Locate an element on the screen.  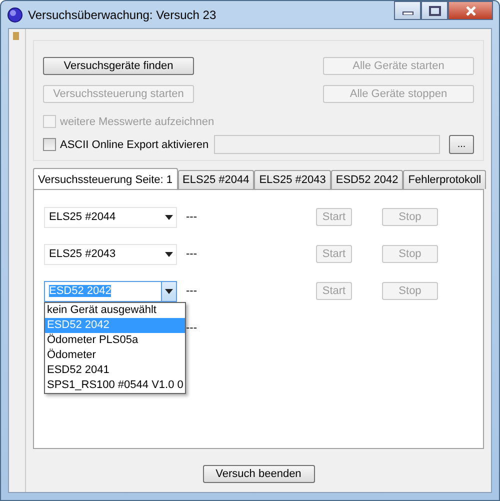
button: Versuch beenden is located at coordinates (258, 474).